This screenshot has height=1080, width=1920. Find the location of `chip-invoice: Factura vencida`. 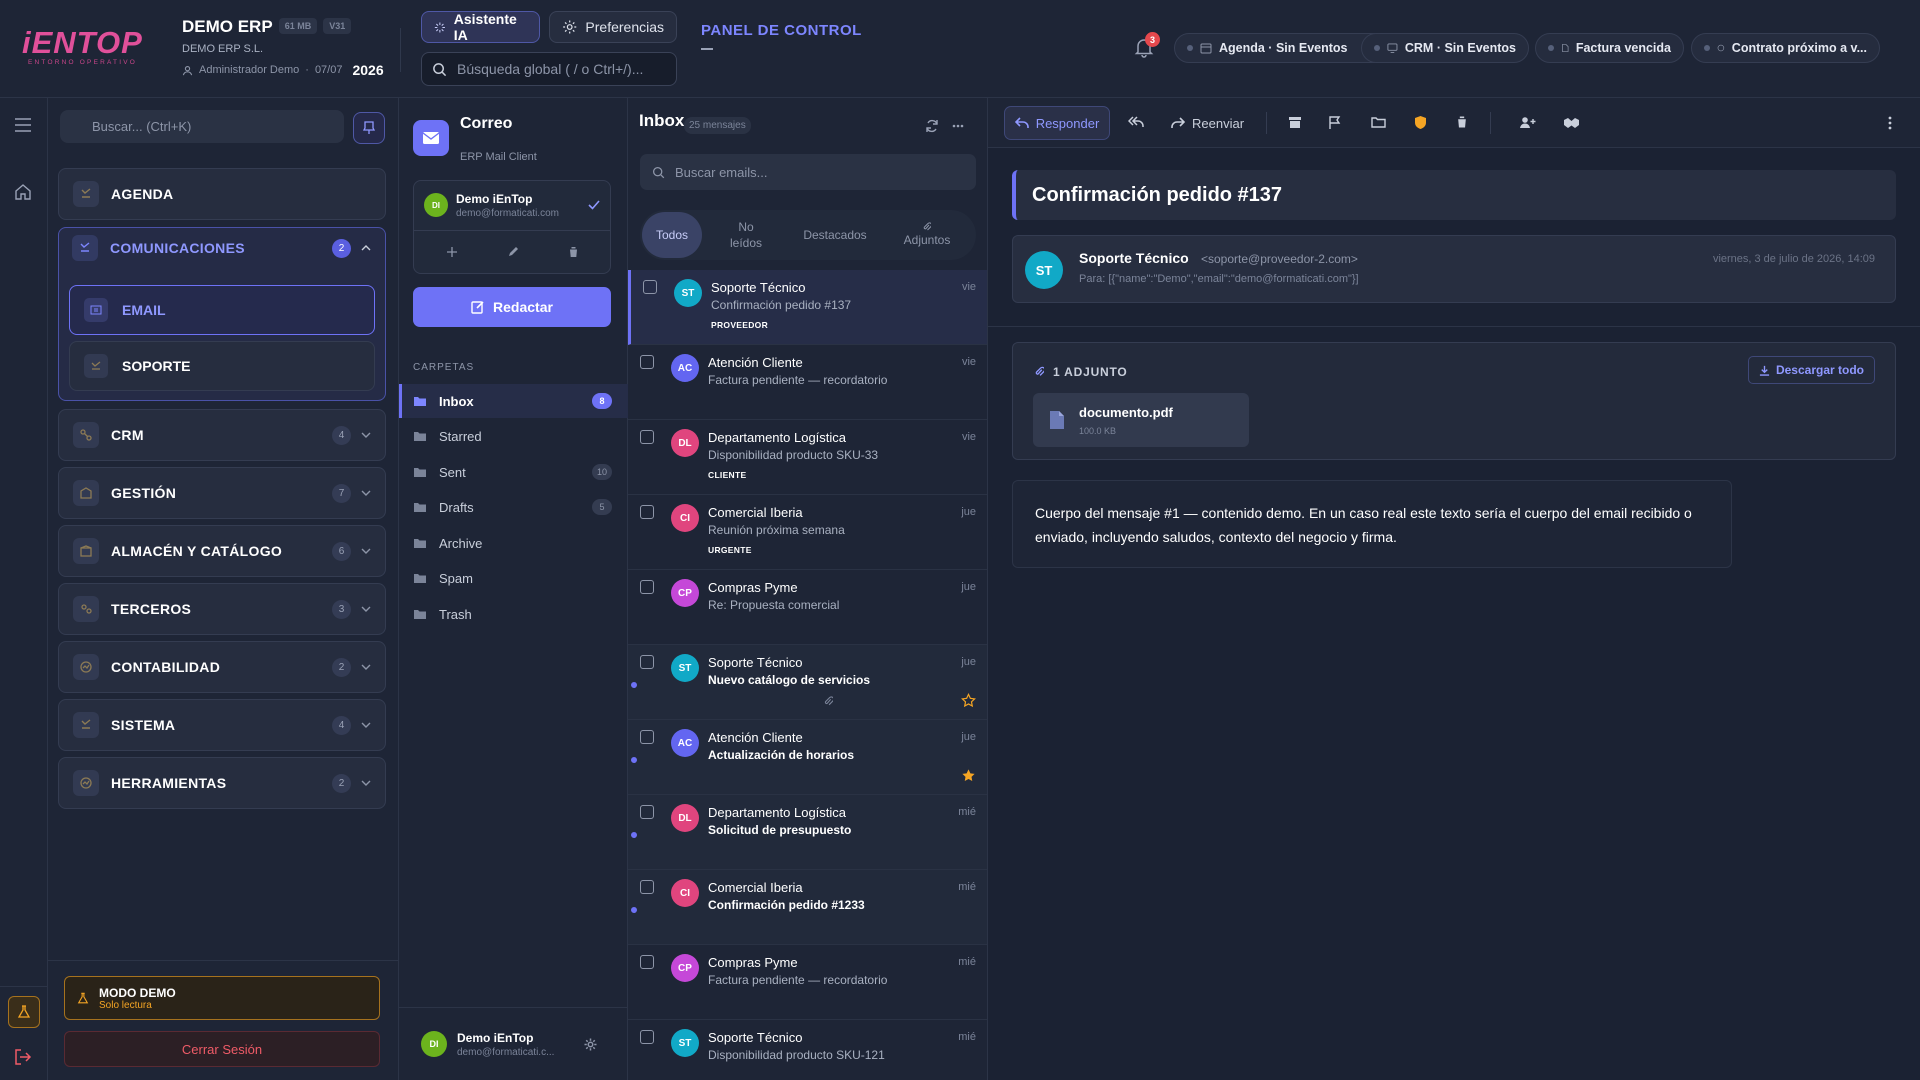

chip-invoice: Factura vencida is located at coordinates (1609, 48).